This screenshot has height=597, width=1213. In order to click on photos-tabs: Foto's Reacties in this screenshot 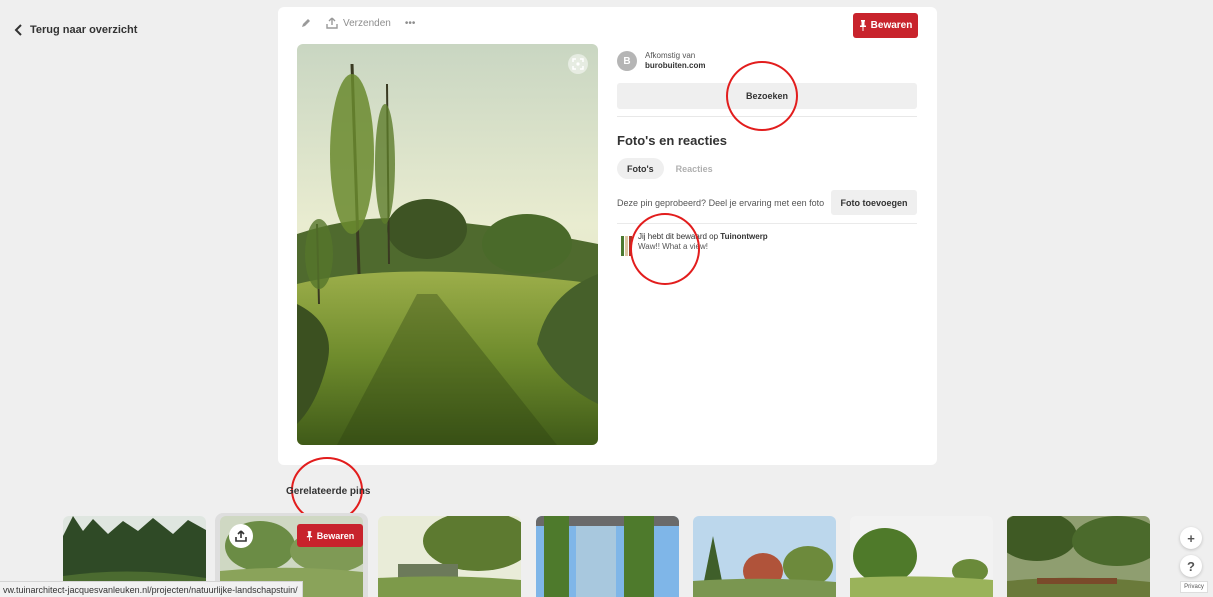, I will do `click(670, 168)`.